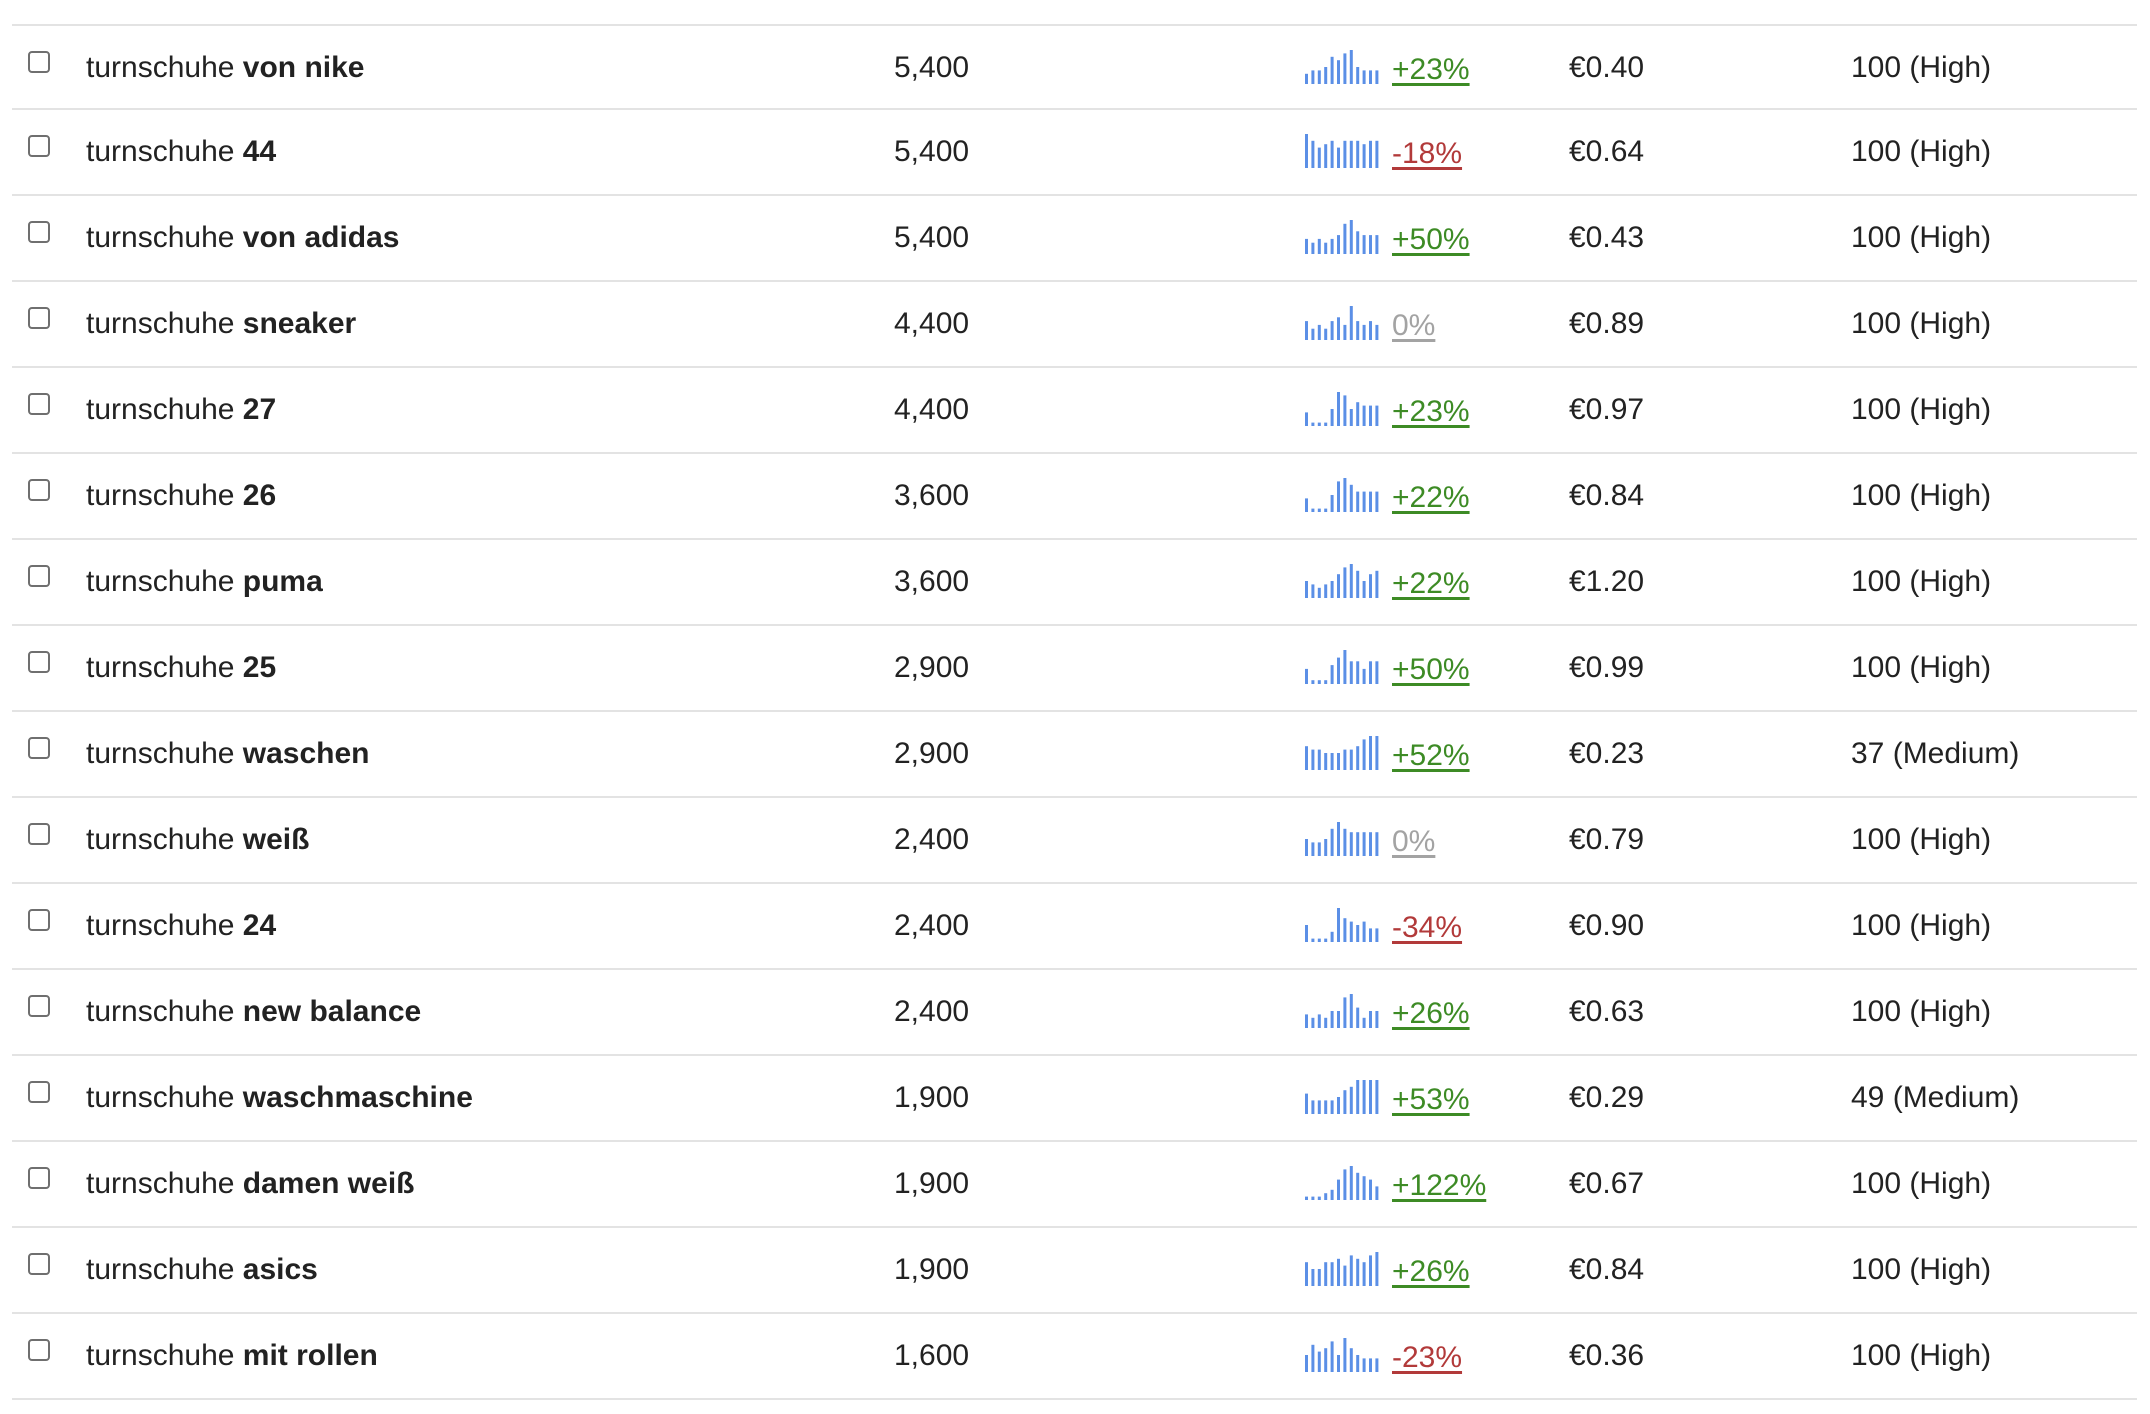 This screenshot has width=2150, height=1414. I want to click on trend-change-link: -23%, so click(1427, 1358).